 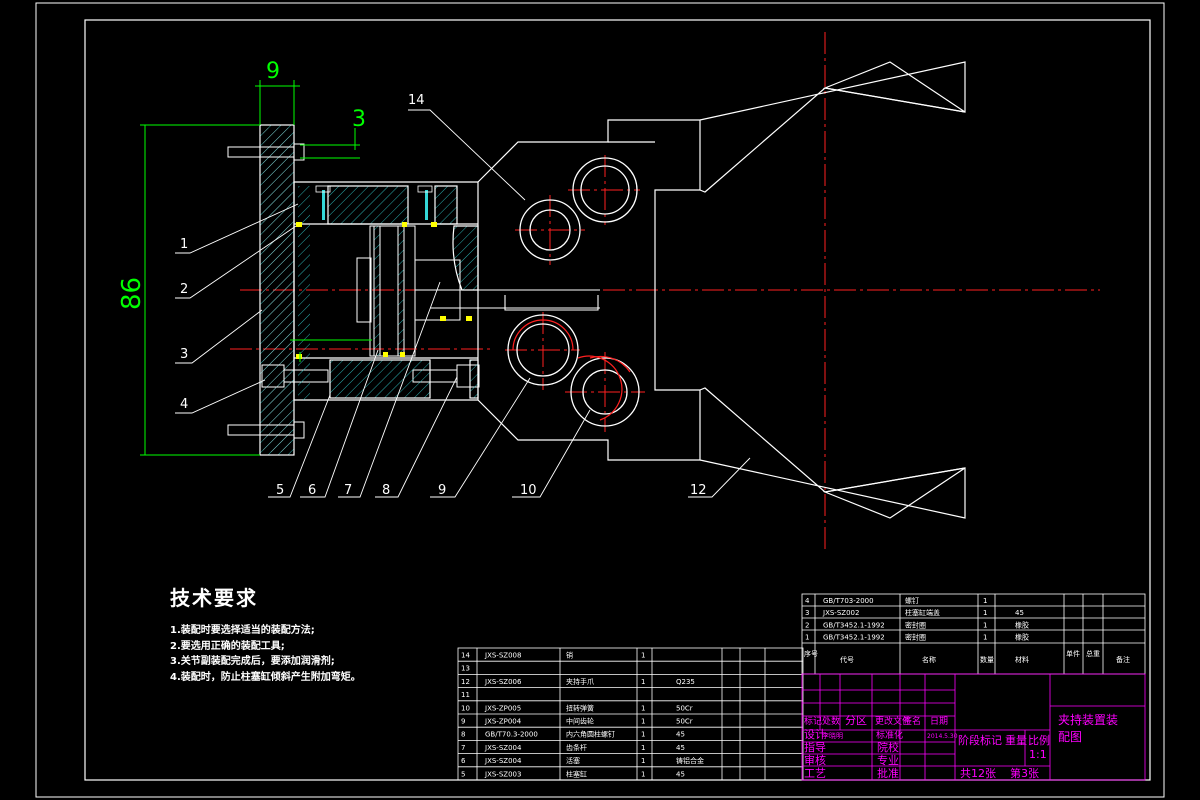 What do you see at coordinates (1070, 737) in the screenshot?
I see `drawing-title-2: 配图` at bounding box center [1070, 737].